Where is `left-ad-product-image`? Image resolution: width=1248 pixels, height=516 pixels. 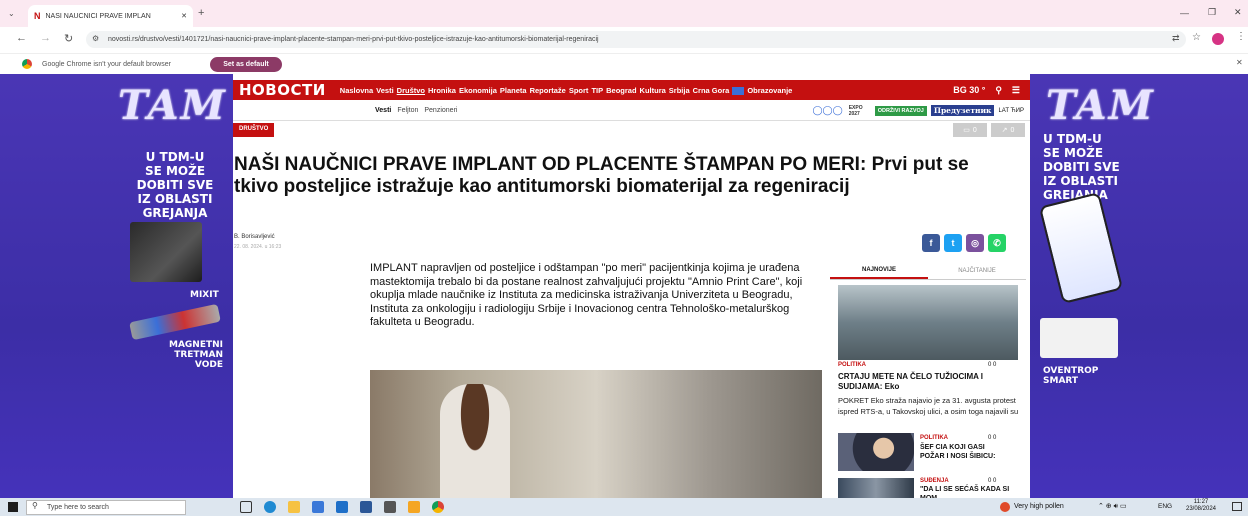 left-ad-product-image is located at coordinates (166, 252).